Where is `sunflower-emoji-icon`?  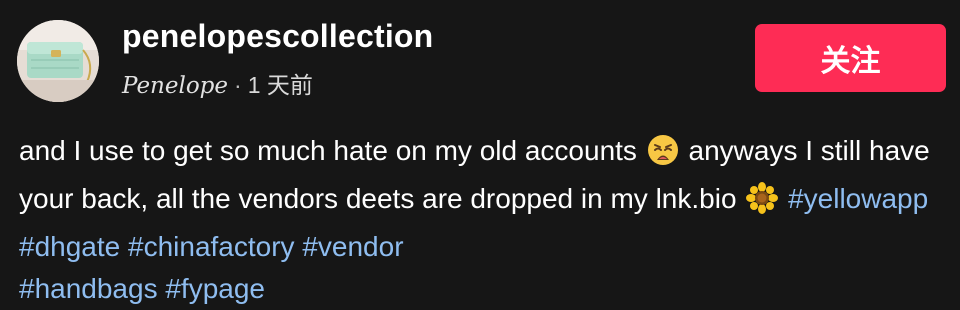 sunflower-emoji-icon is located at coordinates (762, 204).